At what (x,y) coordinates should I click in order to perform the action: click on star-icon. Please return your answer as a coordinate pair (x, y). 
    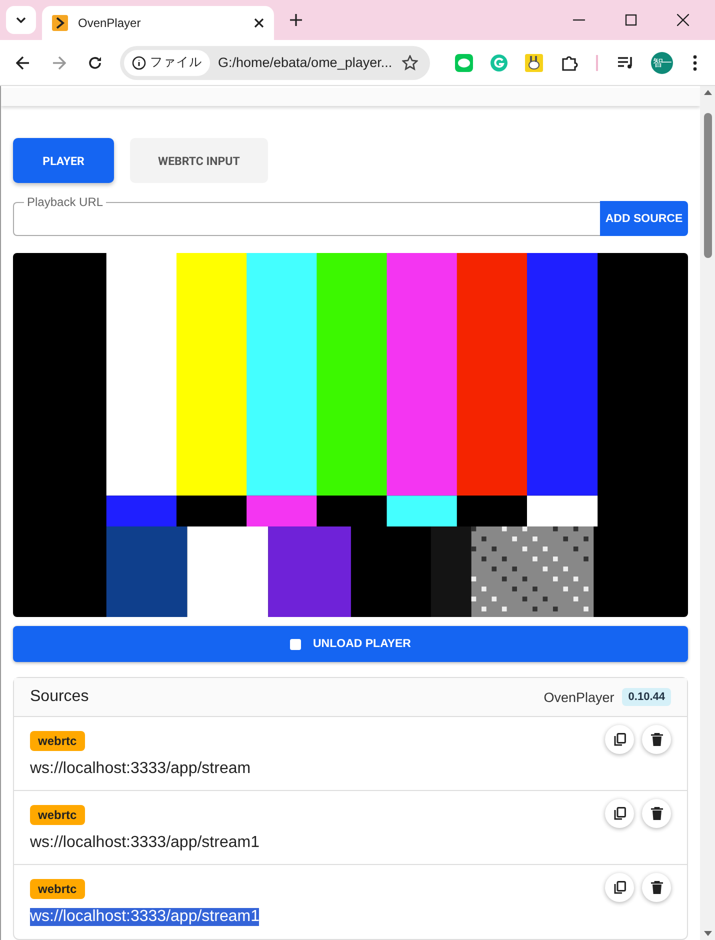
    Looking at the image, I should click on (410, 62).